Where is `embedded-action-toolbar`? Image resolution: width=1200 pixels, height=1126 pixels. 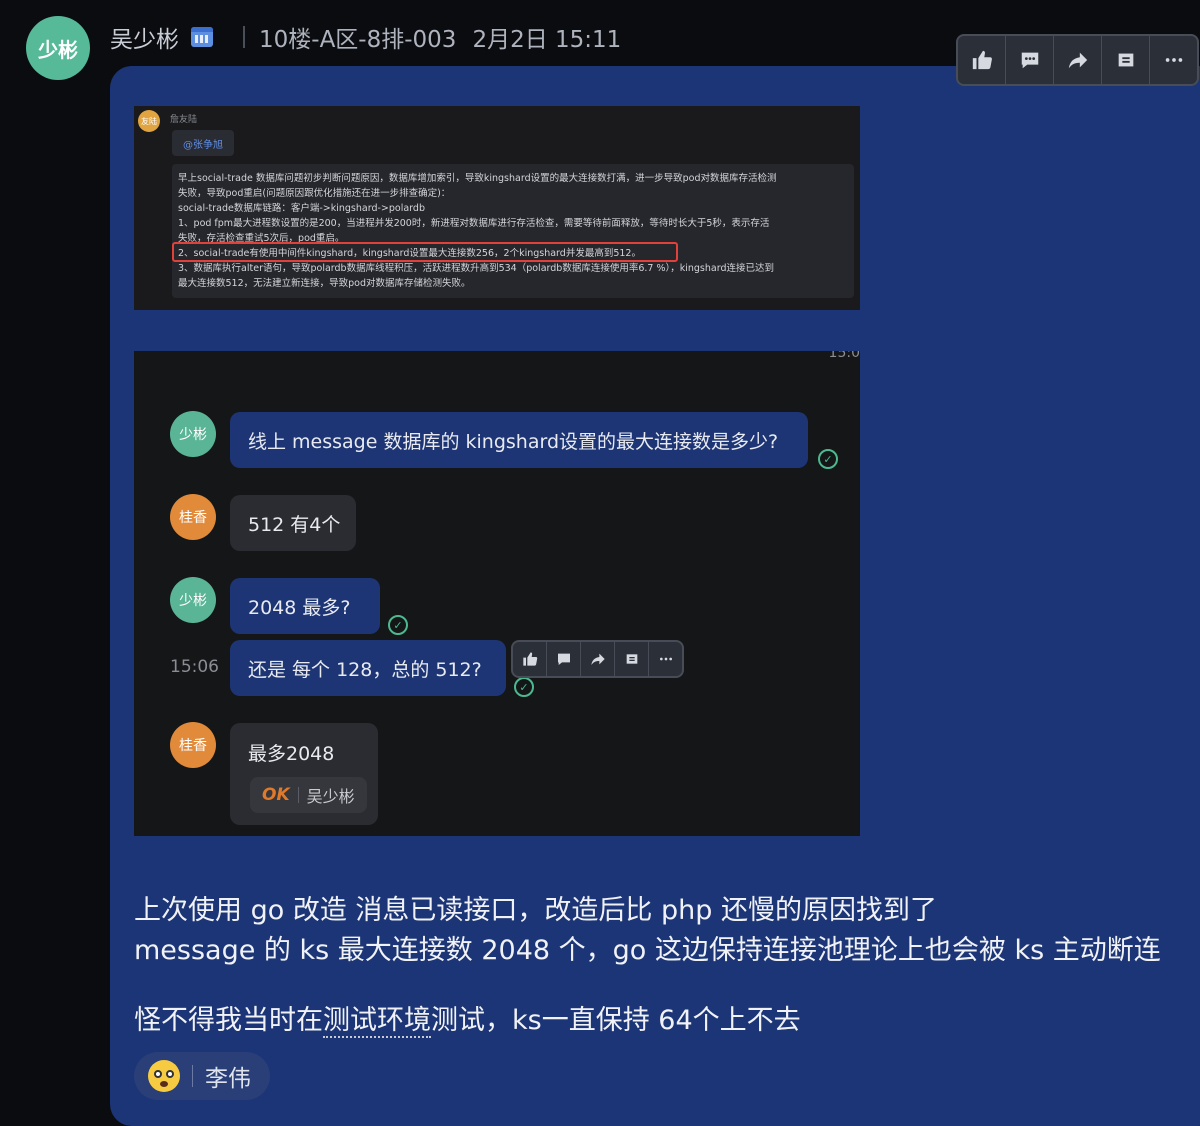
embedded-action-toolbar is located at coordinates (597, 659).